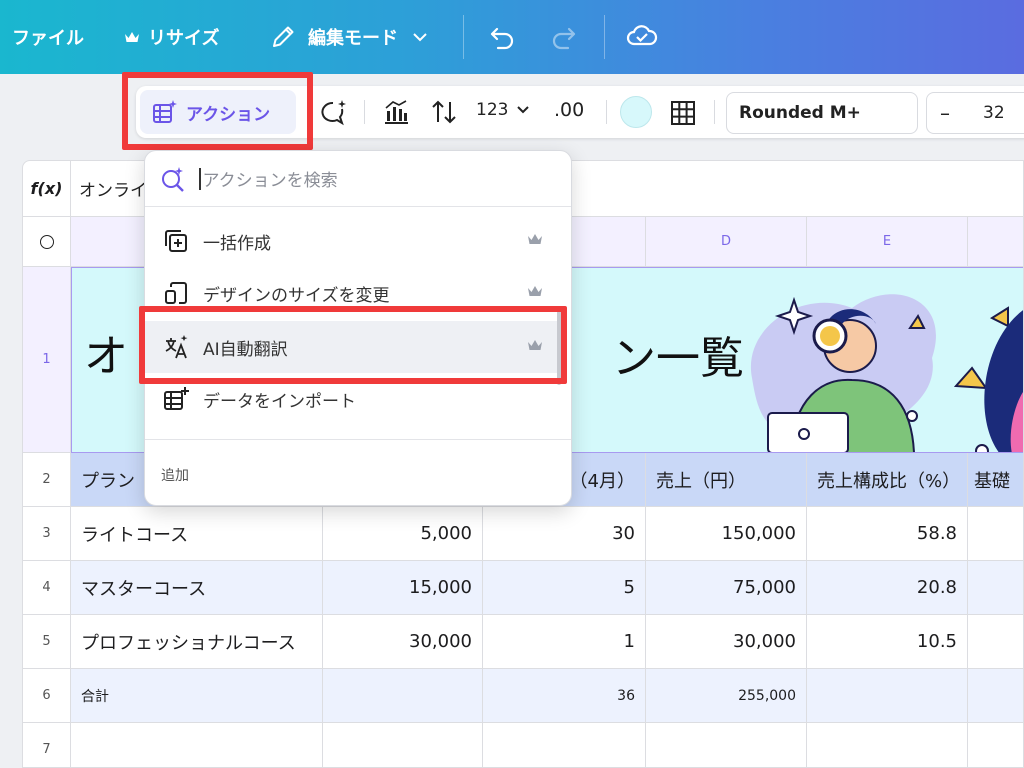 The width and height of the screenshot is (1024, 768). Describe the element at coordinates (47, 642) in the screenshot. I see `row-header-5: 5` at that location.